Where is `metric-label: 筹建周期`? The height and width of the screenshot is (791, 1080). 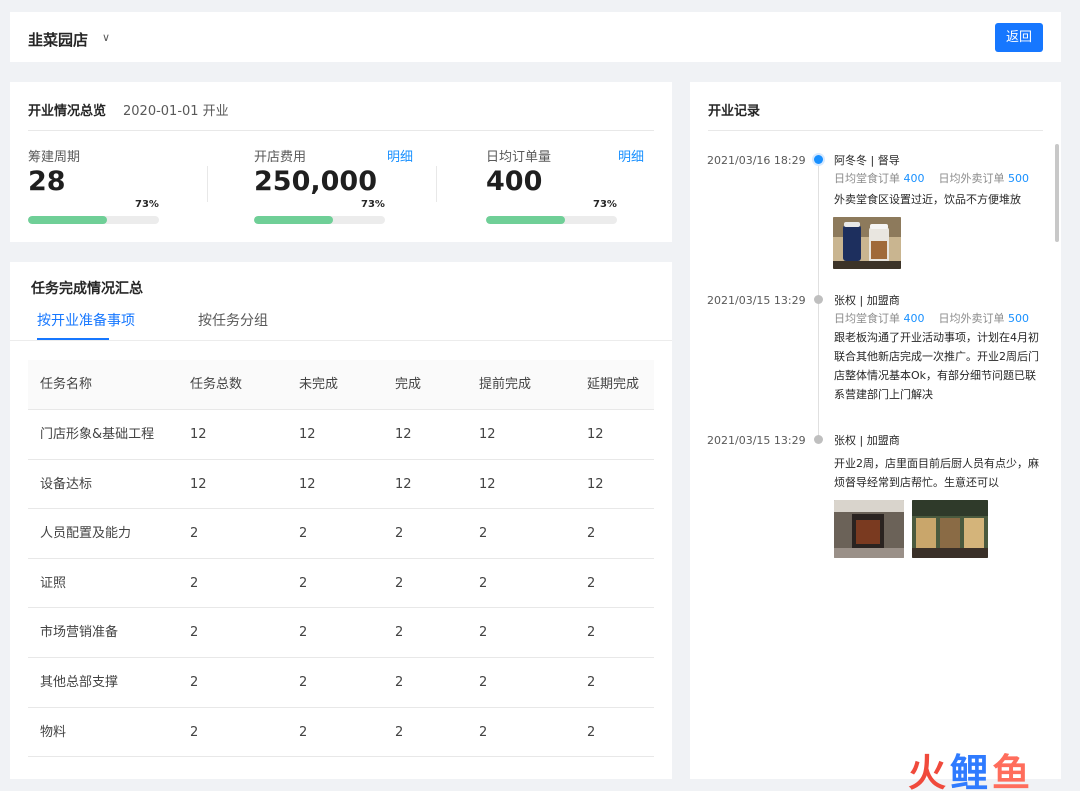 metric-label: 筹建周期 is located at coordinates (54, 157).